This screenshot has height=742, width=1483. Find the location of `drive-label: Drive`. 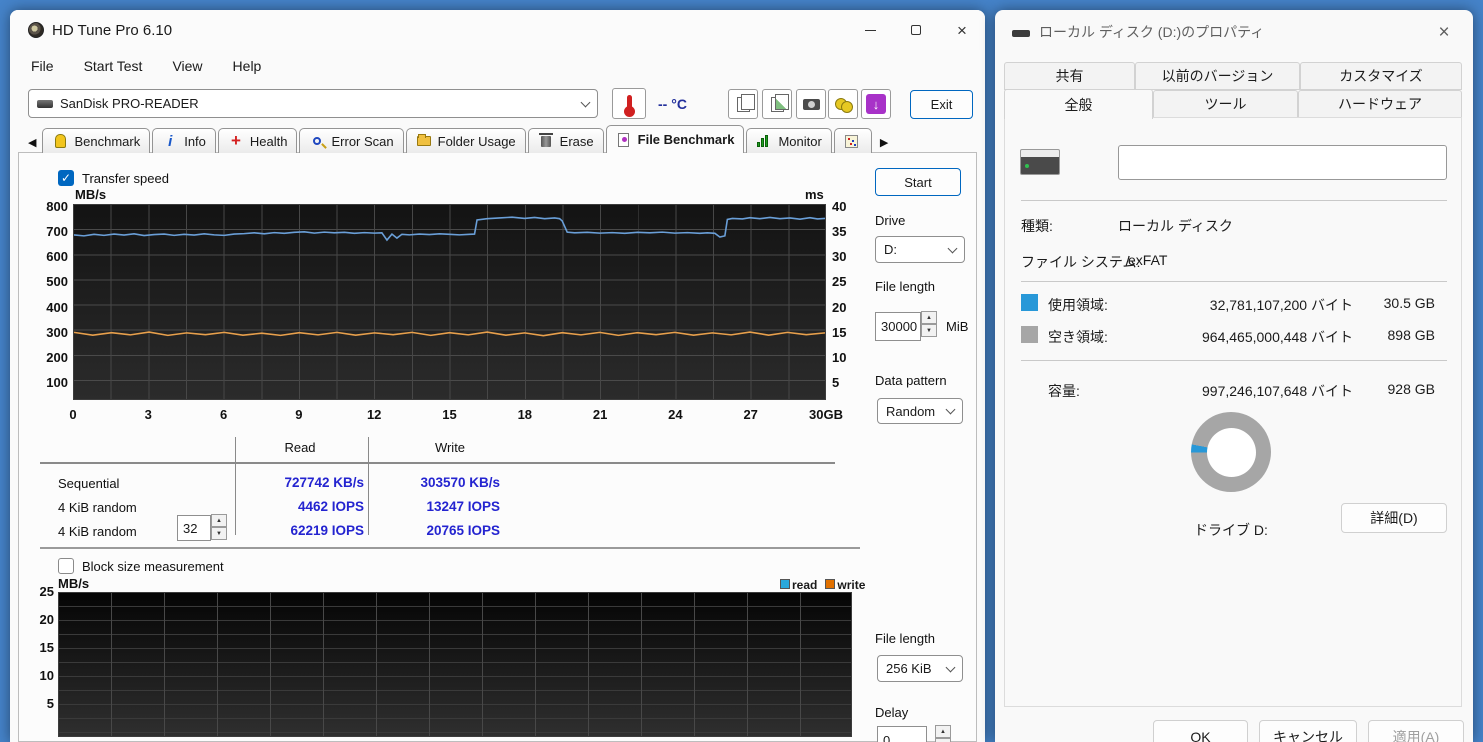

drive-label: Drive is located at coordinates (890, 220).